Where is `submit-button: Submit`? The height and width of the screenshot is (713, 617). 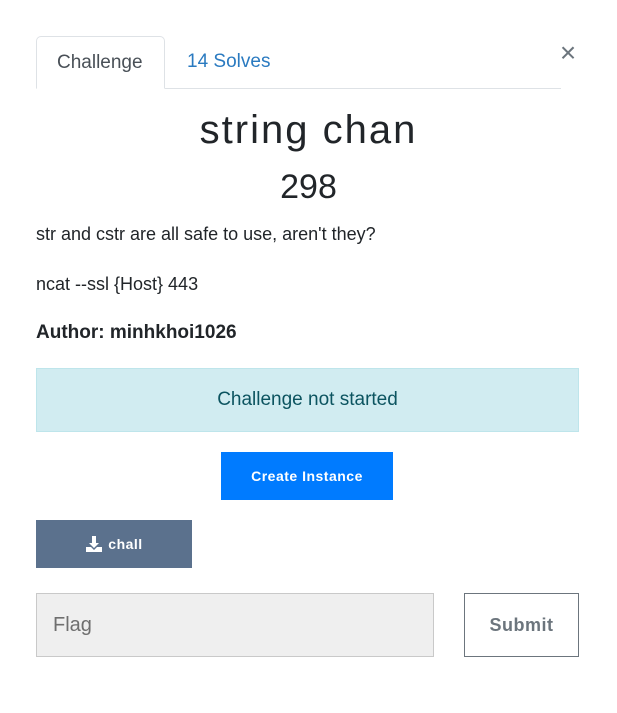
submit-button: Submit is located at coordinates (521, 625).